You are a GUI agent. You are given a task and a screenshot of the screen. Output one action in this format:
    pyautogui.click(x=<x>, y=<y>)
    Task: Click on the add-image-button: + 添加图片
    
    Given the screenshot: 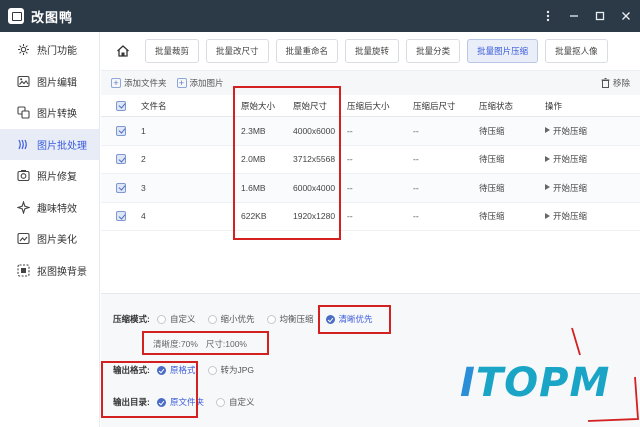 What is the action you would take?
    pyautogui.click(x=200, y=83)
    